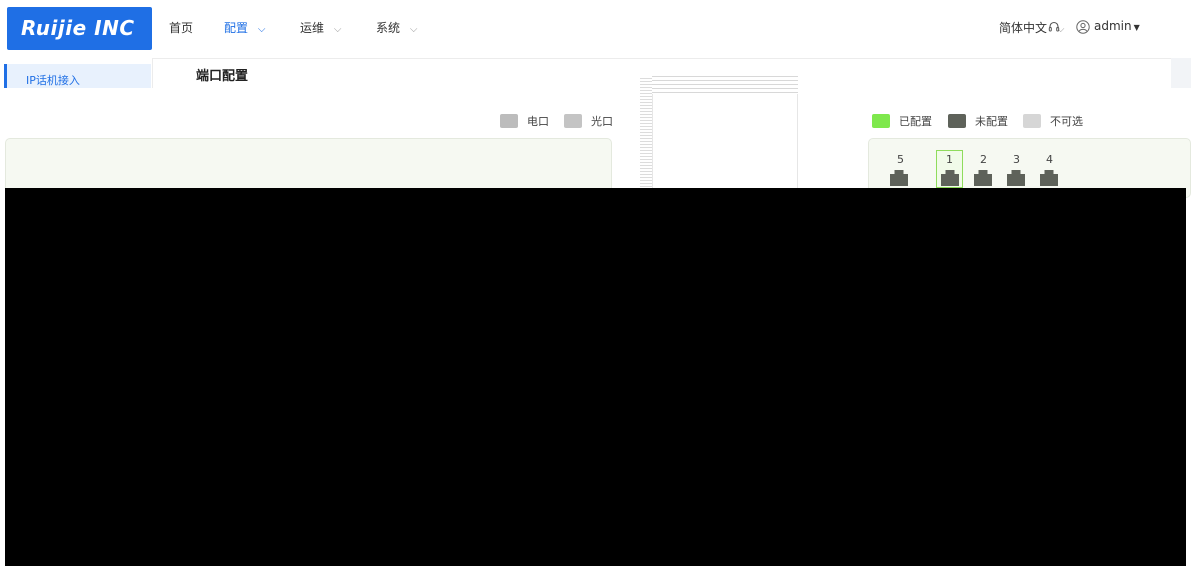 This screenshot has width=1191, height=566. What do you see at coordinates (388, 28) in the screenshot?
I see `nav-item-label: 系统` at bounding box center [388, 28].